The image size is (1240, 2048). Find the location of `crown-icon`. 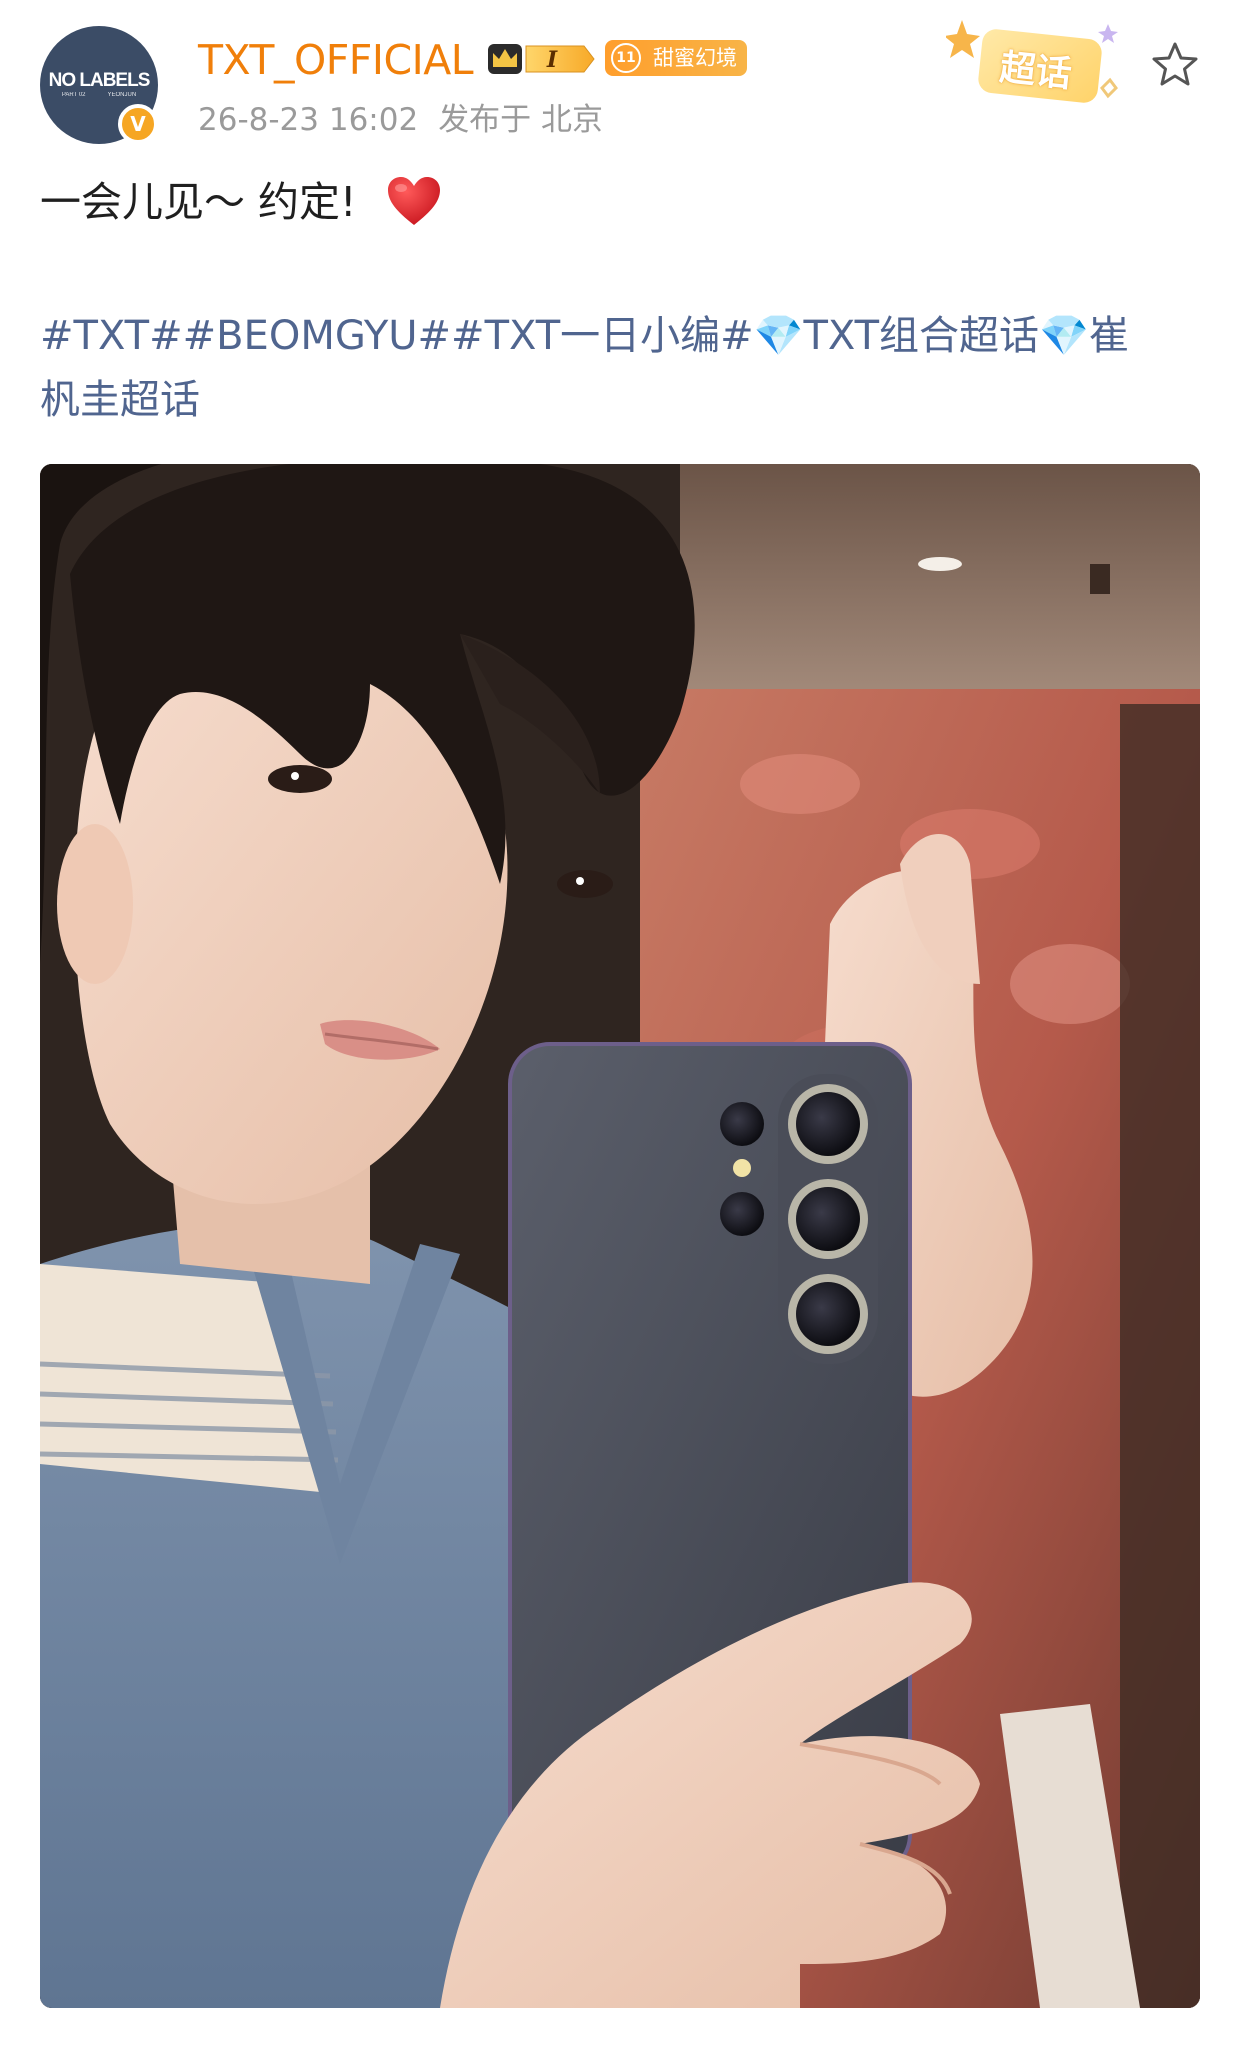

crown-icon is located at coordinates (505, 59).